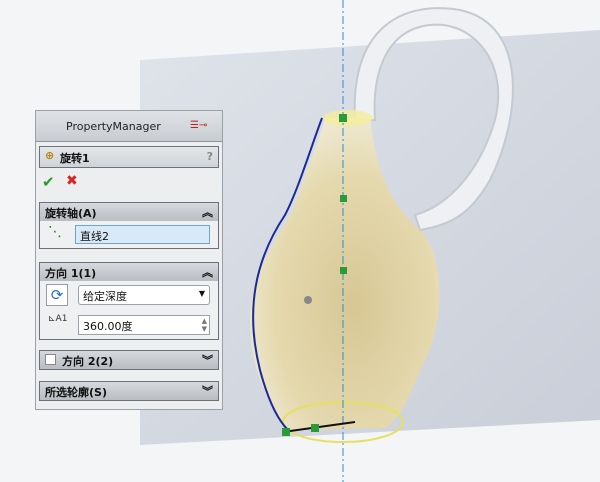  Describe the element at coordinates (308, 300) in the screenshot. I see `center-point` at that location.